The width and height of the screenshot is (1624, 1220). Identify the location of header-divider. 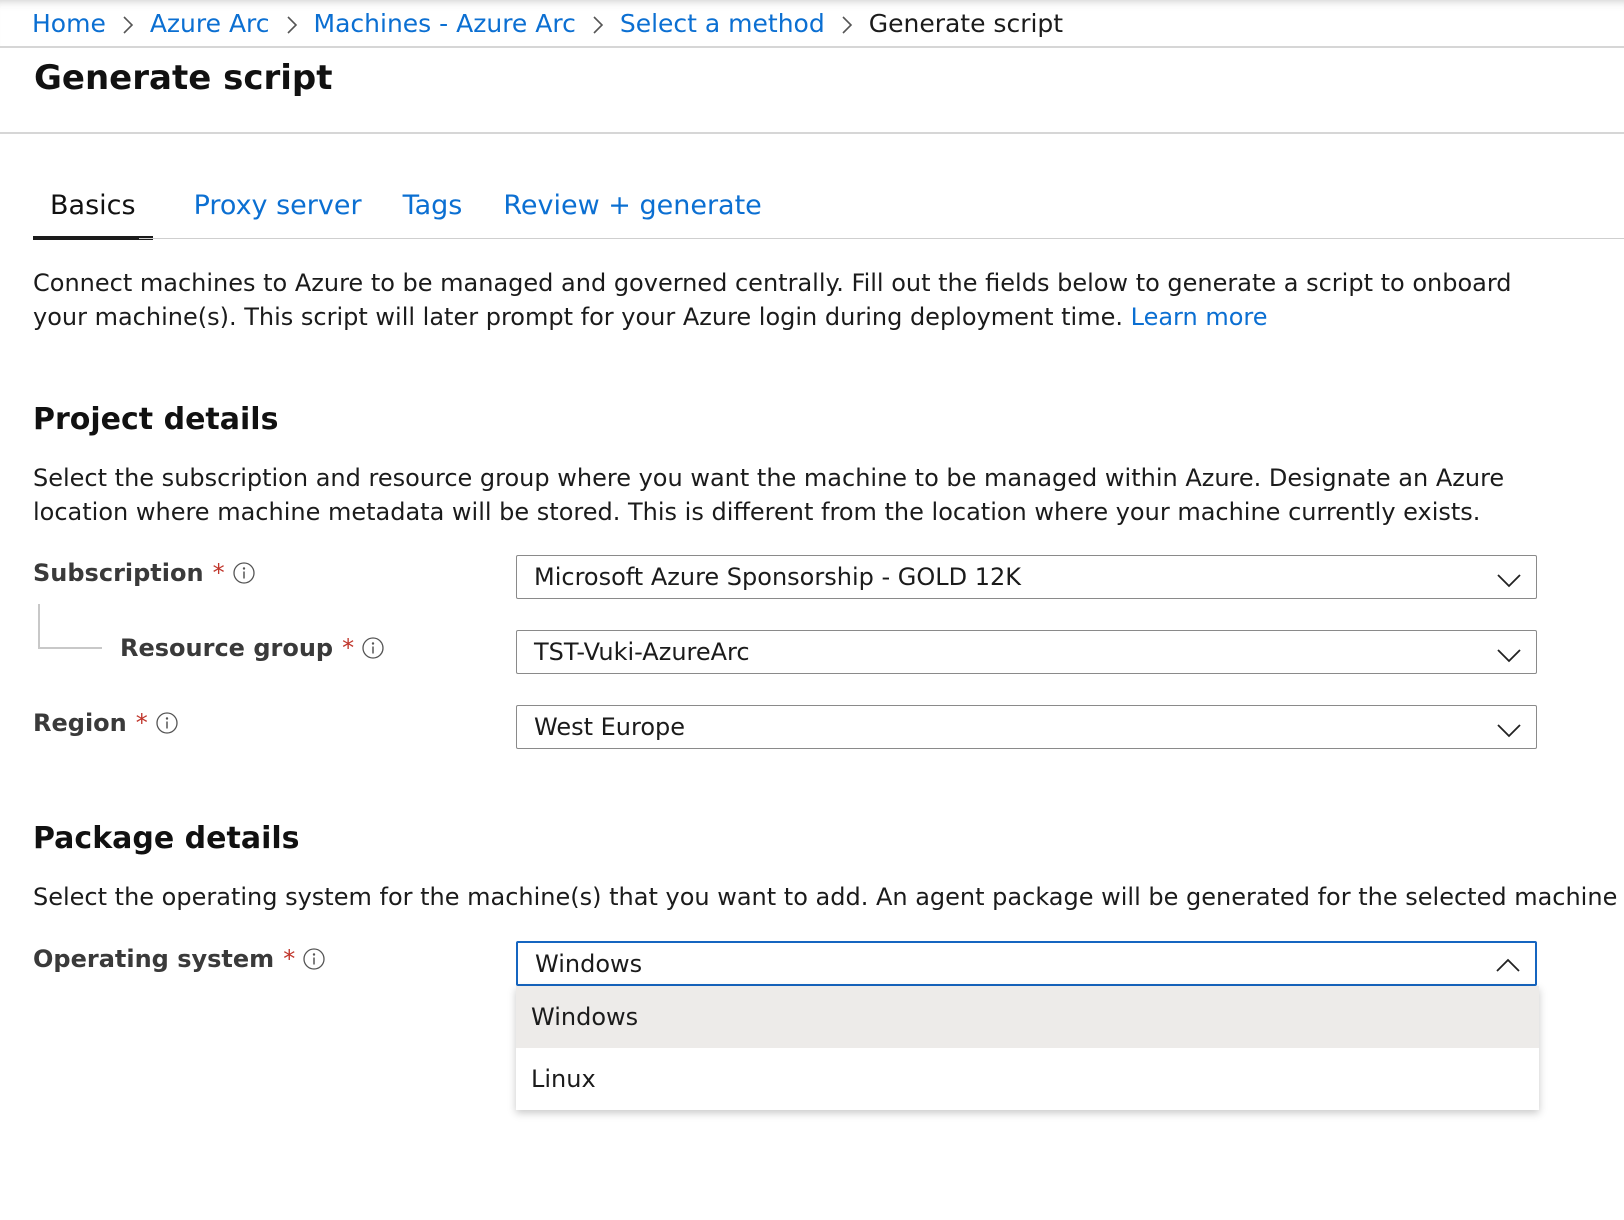
(812, 133).